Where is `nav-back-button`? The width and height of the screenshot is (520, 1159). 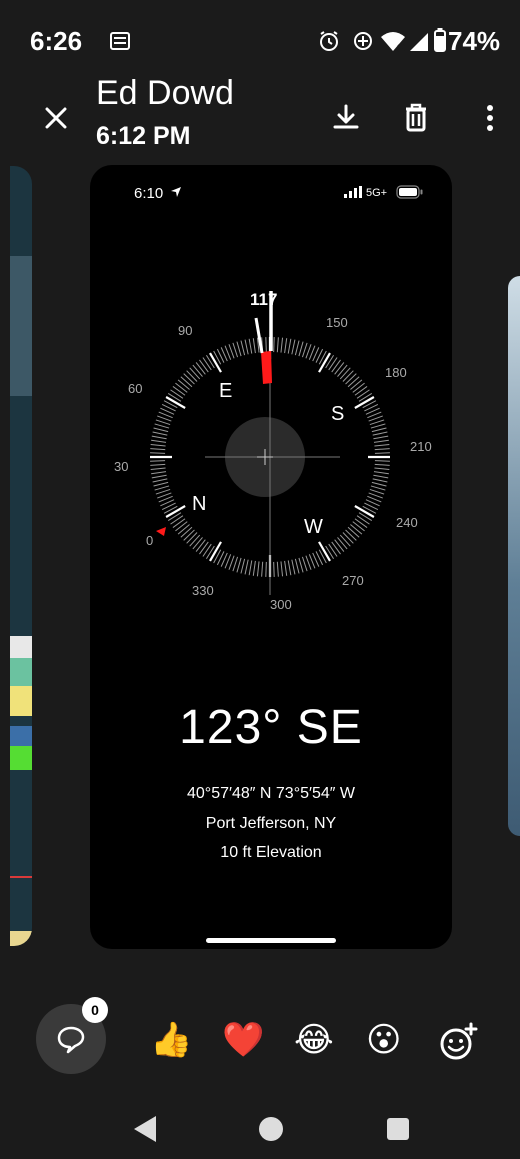 nav-back-button is located at coordinates (145, 1131).